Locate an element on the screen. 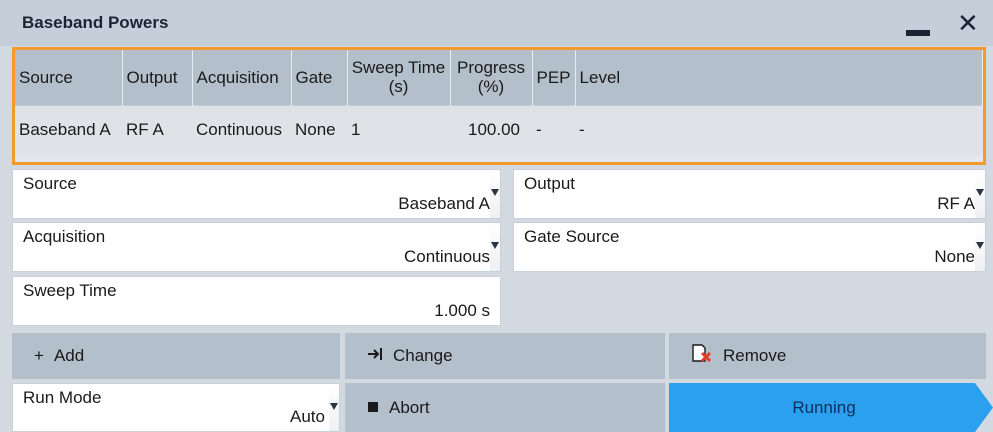  cell-source: Baseband A is located at coordinates (68, 129).